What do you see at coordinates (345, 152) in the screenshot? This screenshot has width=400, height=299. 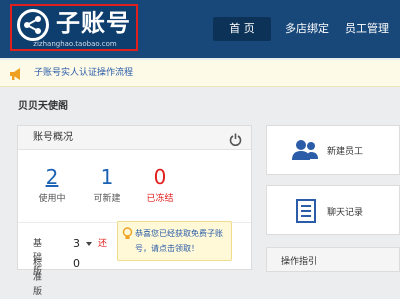 I see `new-staff-label: 新建员工` at bounding box center [345, 152].